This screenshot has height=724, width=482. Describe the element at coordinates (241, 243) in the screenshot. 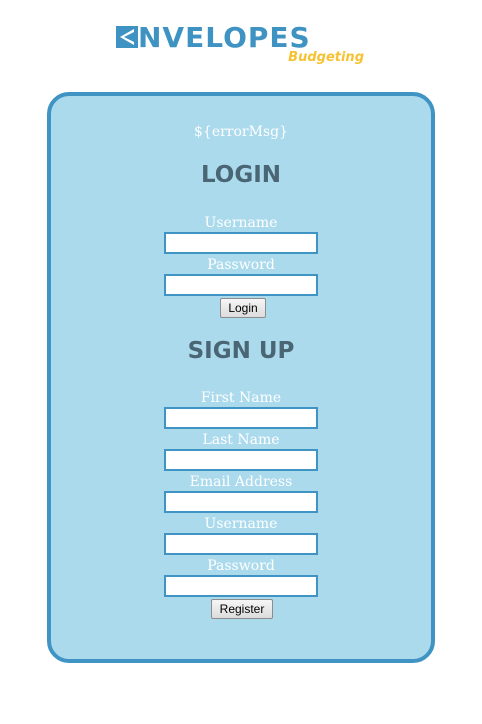

I see `login-username-input` at that location.